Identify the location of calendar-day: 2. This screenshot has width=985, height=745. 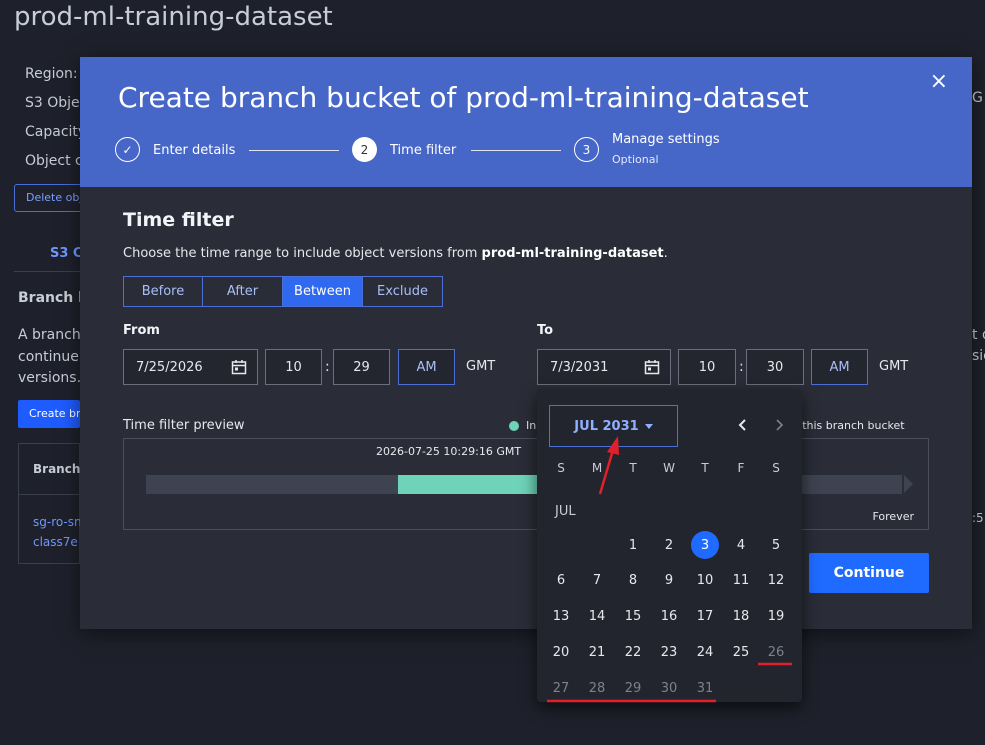
(669, 545).